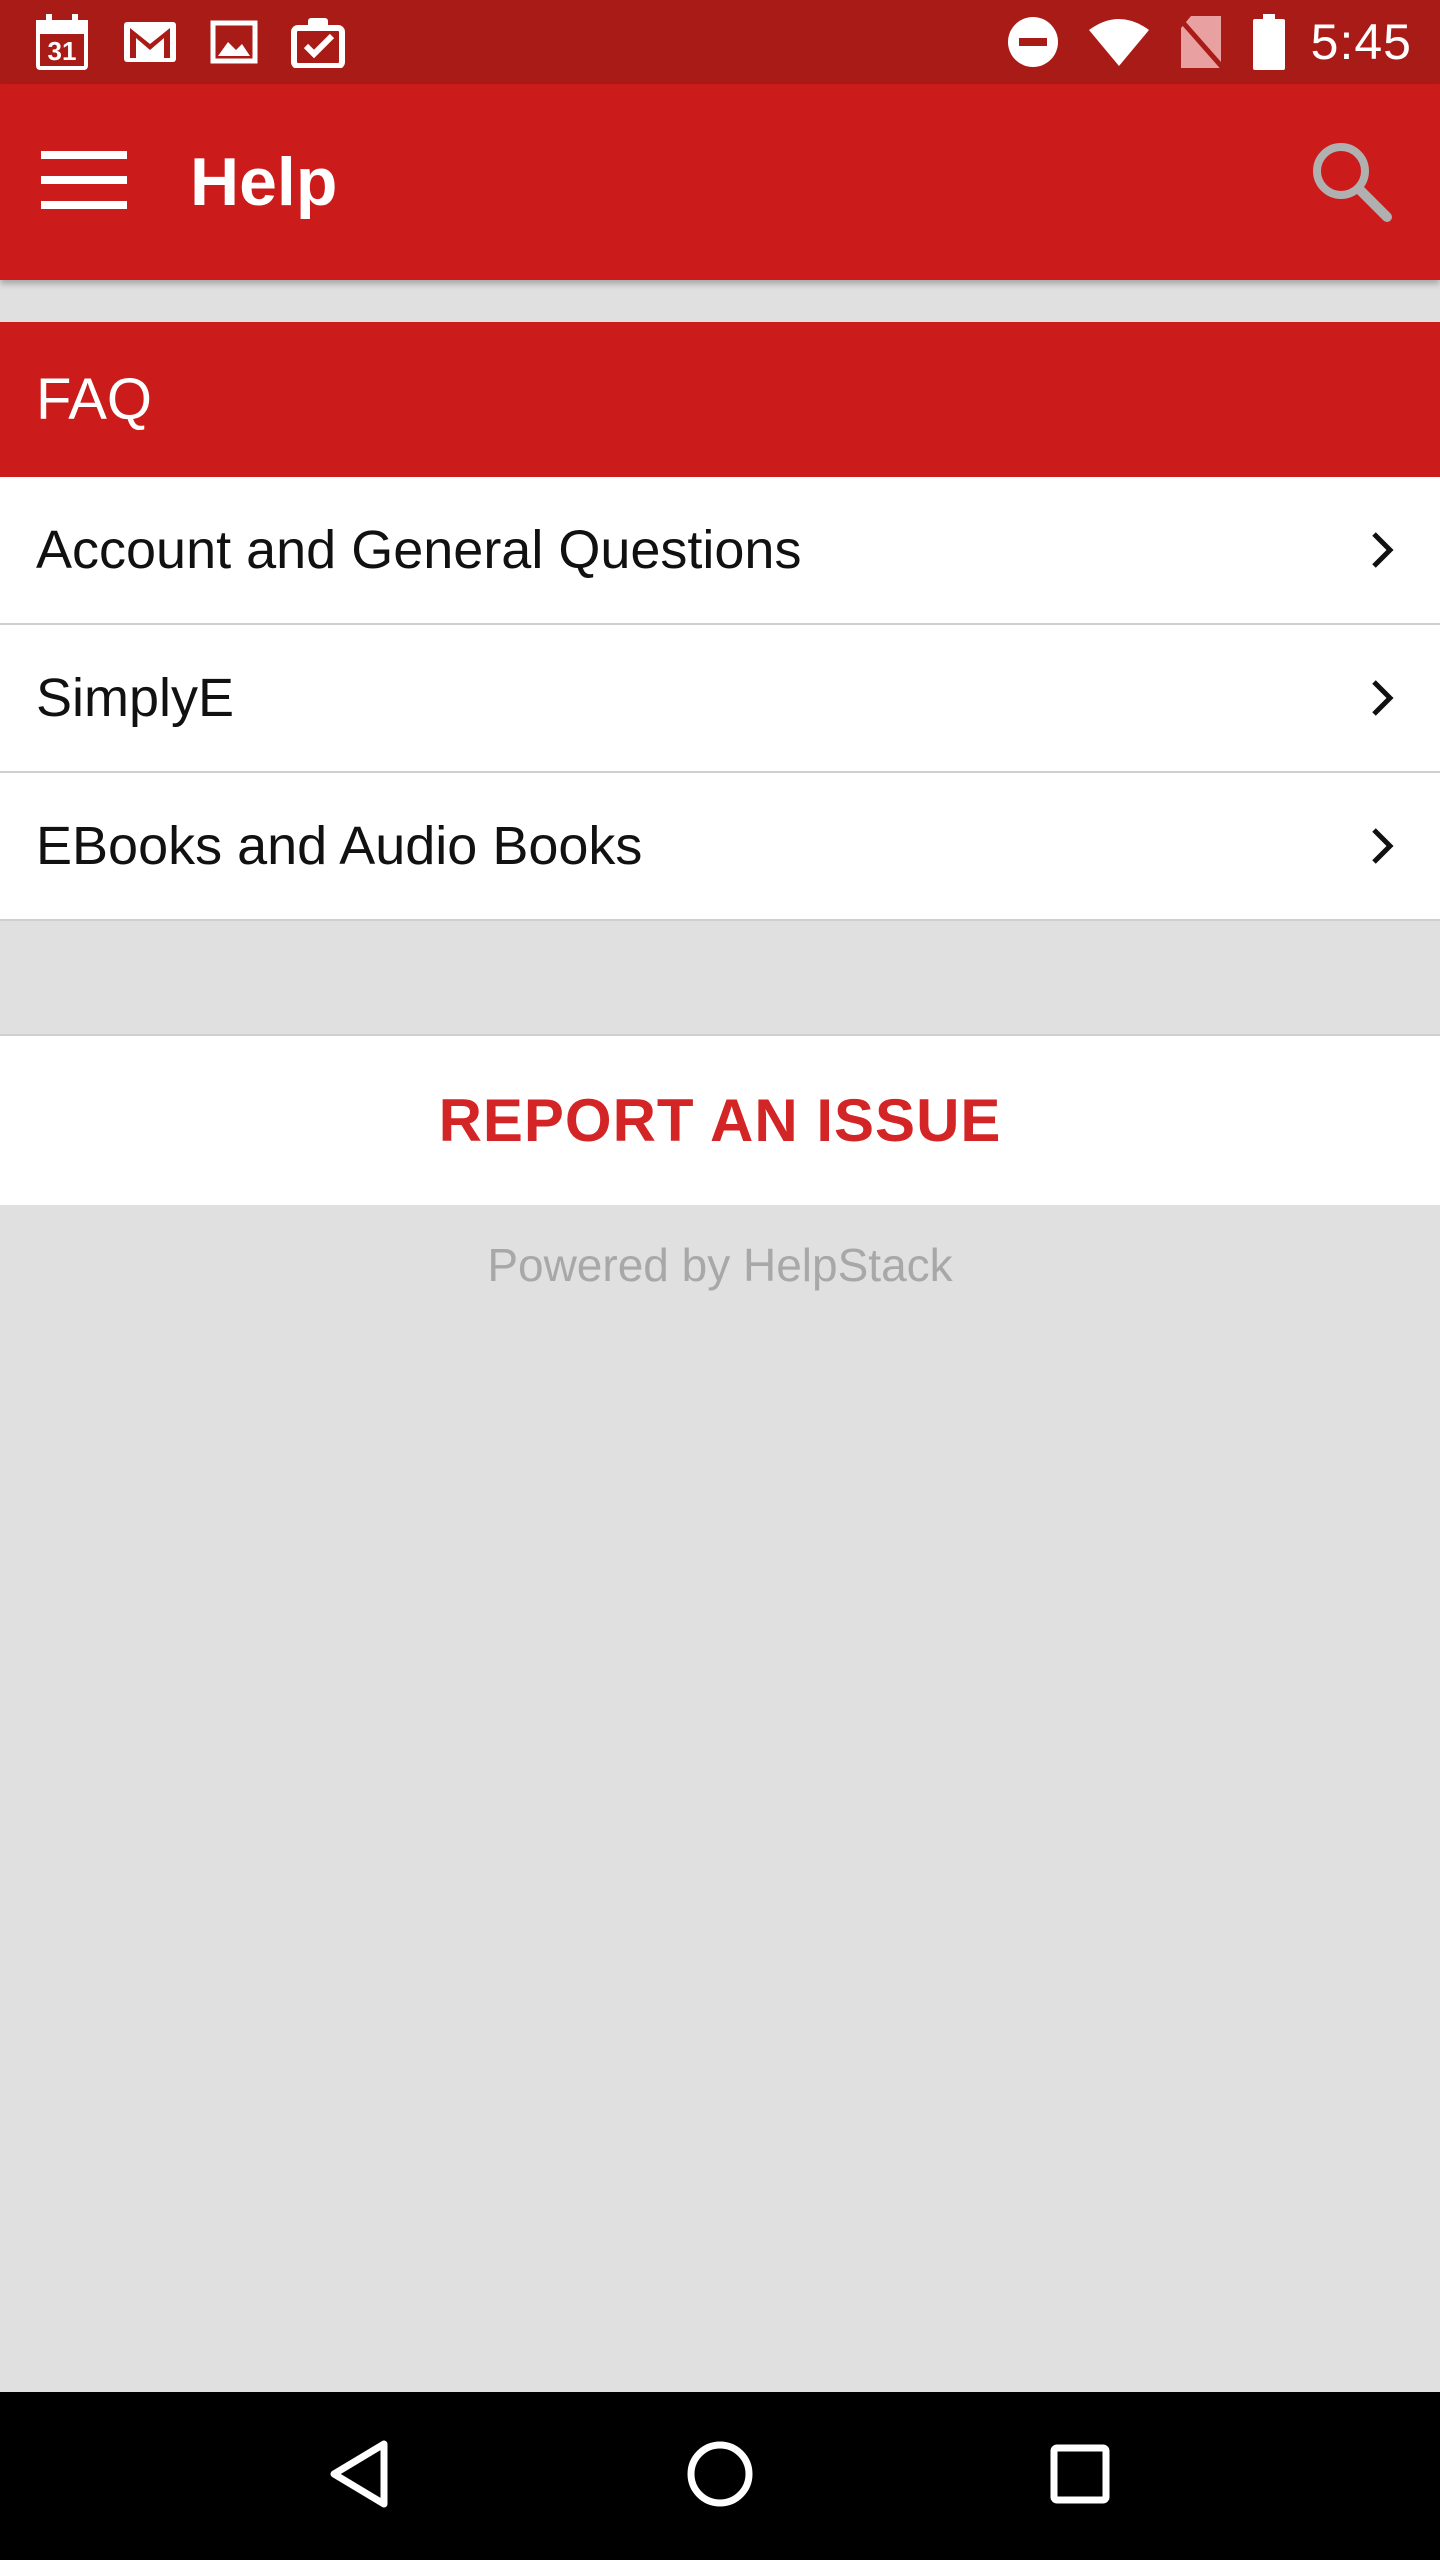 Image resolution: width=1440 pixels, height=2560 pixels. What do you see at coordinates (135, 698) in the screenshot?
I see `faq-item-label: SimplyE` at bounding box center [135, 698].